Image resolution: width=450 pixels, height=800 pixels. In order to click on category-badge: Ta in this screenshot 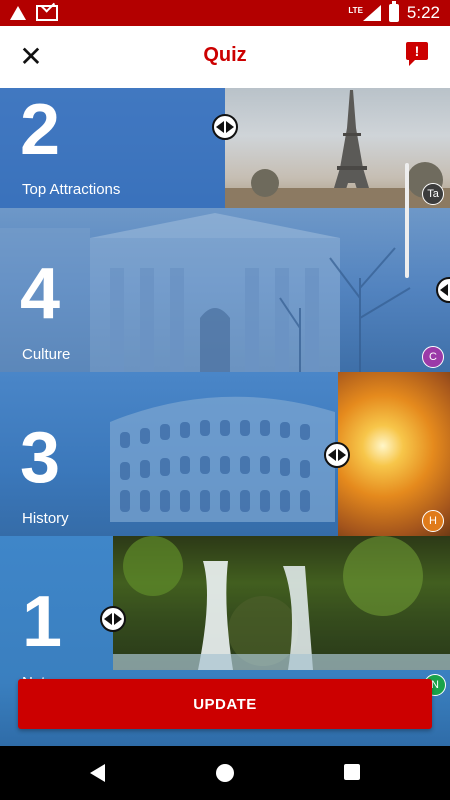, I will do `click(433, 194)`.